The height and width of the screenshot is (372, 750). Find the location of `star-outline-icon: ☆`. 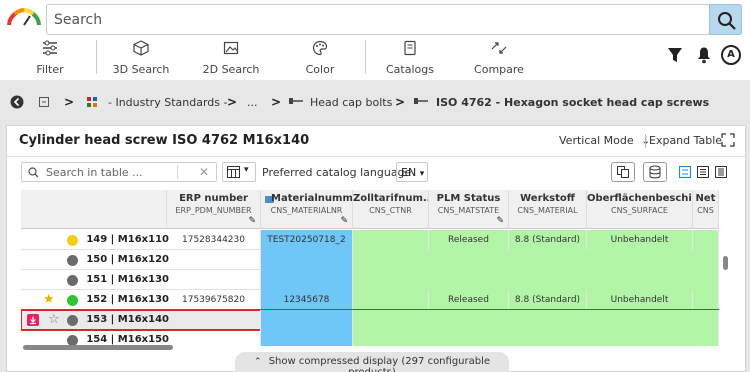

star-outline-icon: ☆ is located at coordinates (54, 319).